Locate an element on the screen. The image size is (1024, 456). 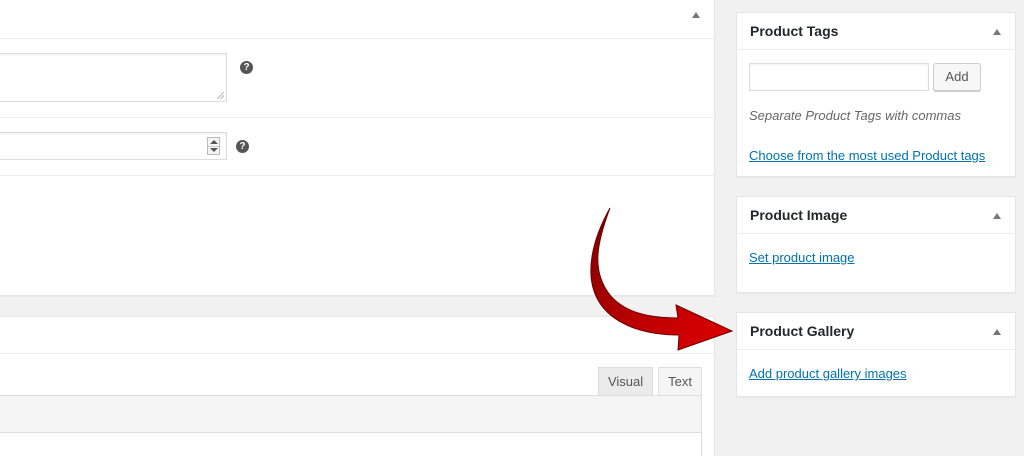
product-gallery-header: Product Gallery is located at coordinates (876, 331).